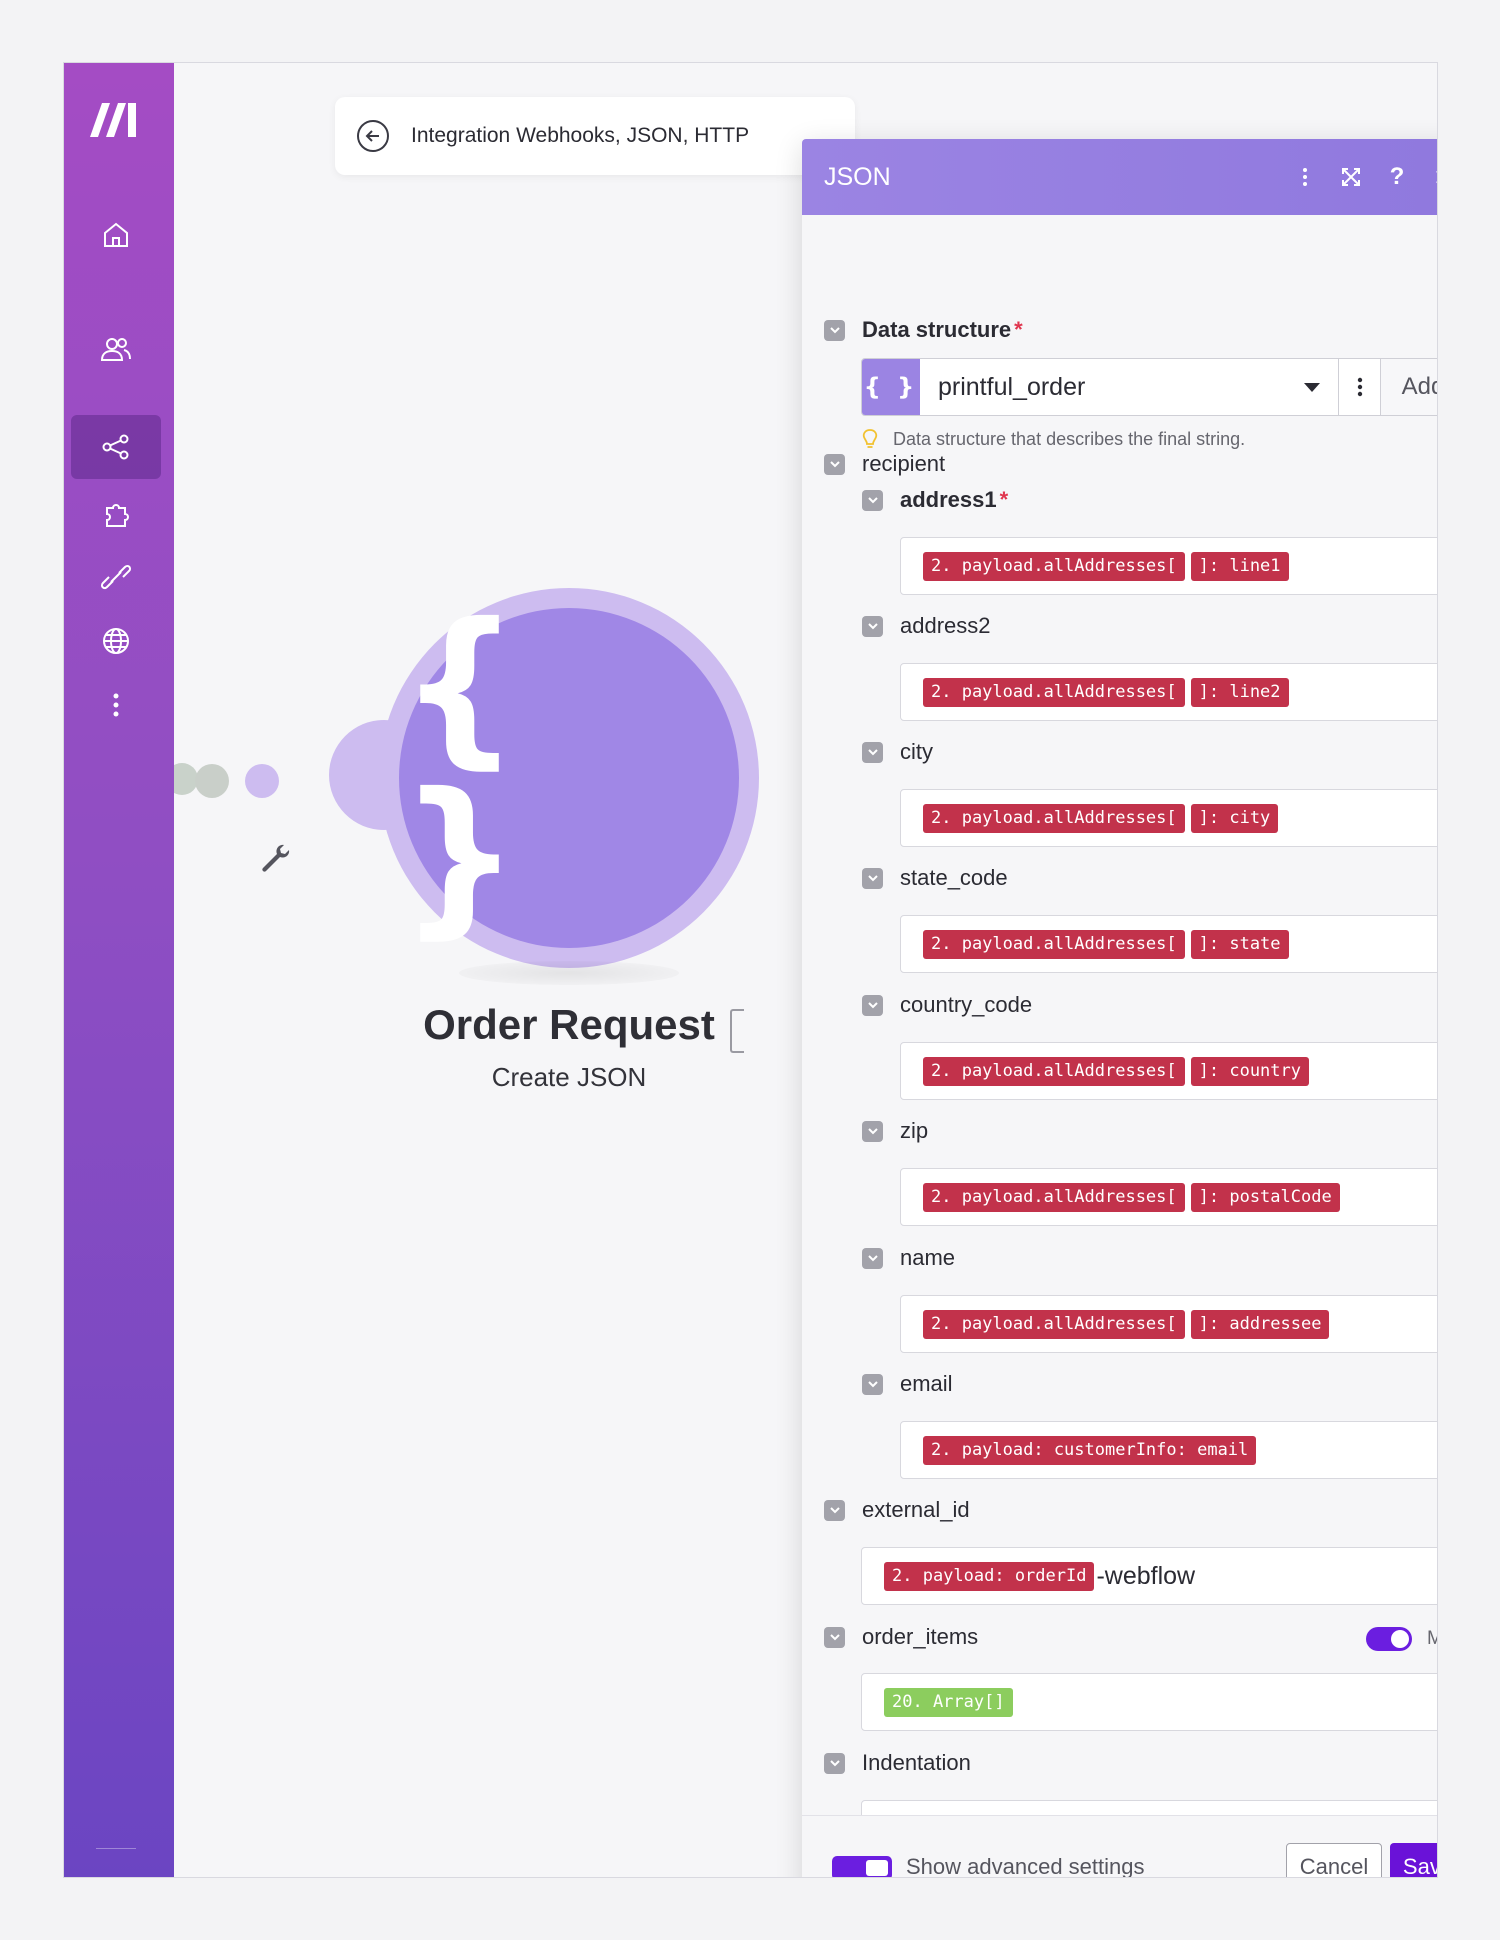 This screenshot has height=1940, width=1500. What do you see at coordinates (569, 973) in the screenshot?
I see `module-shadow` at bounding box center [569, 973].